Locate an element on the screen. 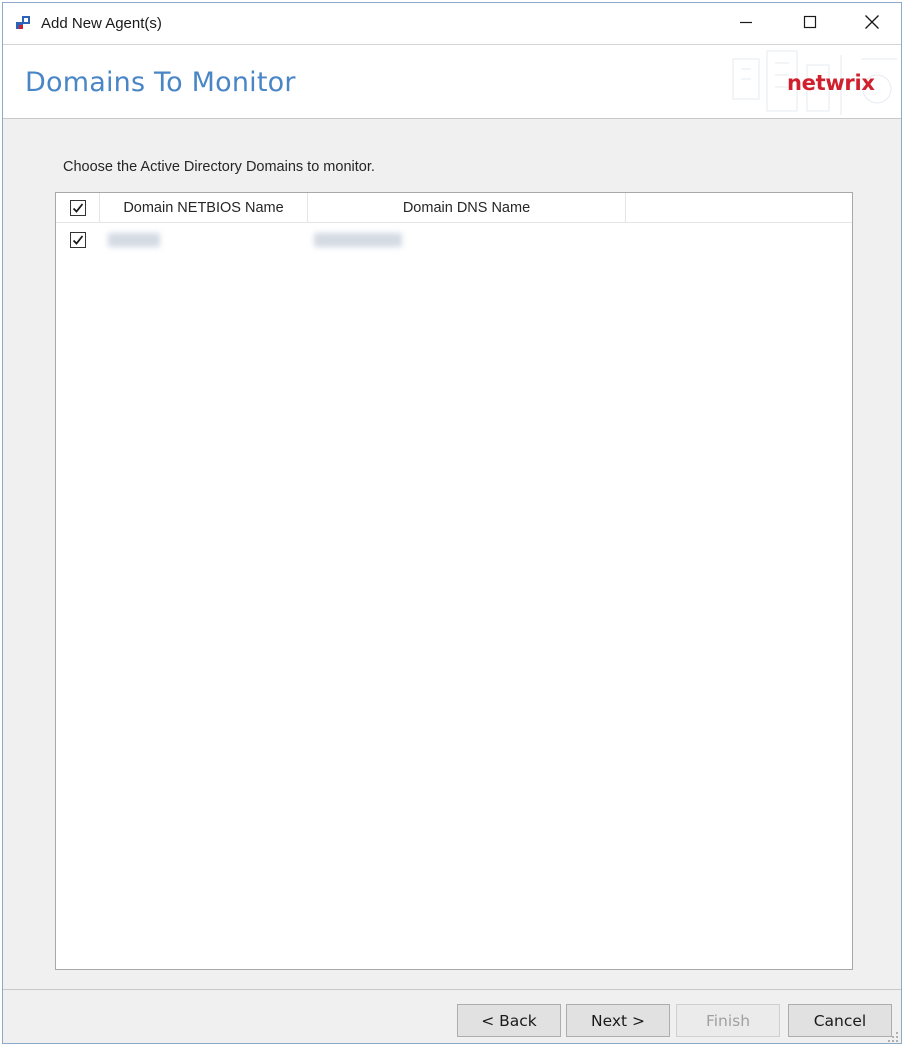 This screenshot has height=1046, width=904. maximize-icon is located at coordinates (810, 24).